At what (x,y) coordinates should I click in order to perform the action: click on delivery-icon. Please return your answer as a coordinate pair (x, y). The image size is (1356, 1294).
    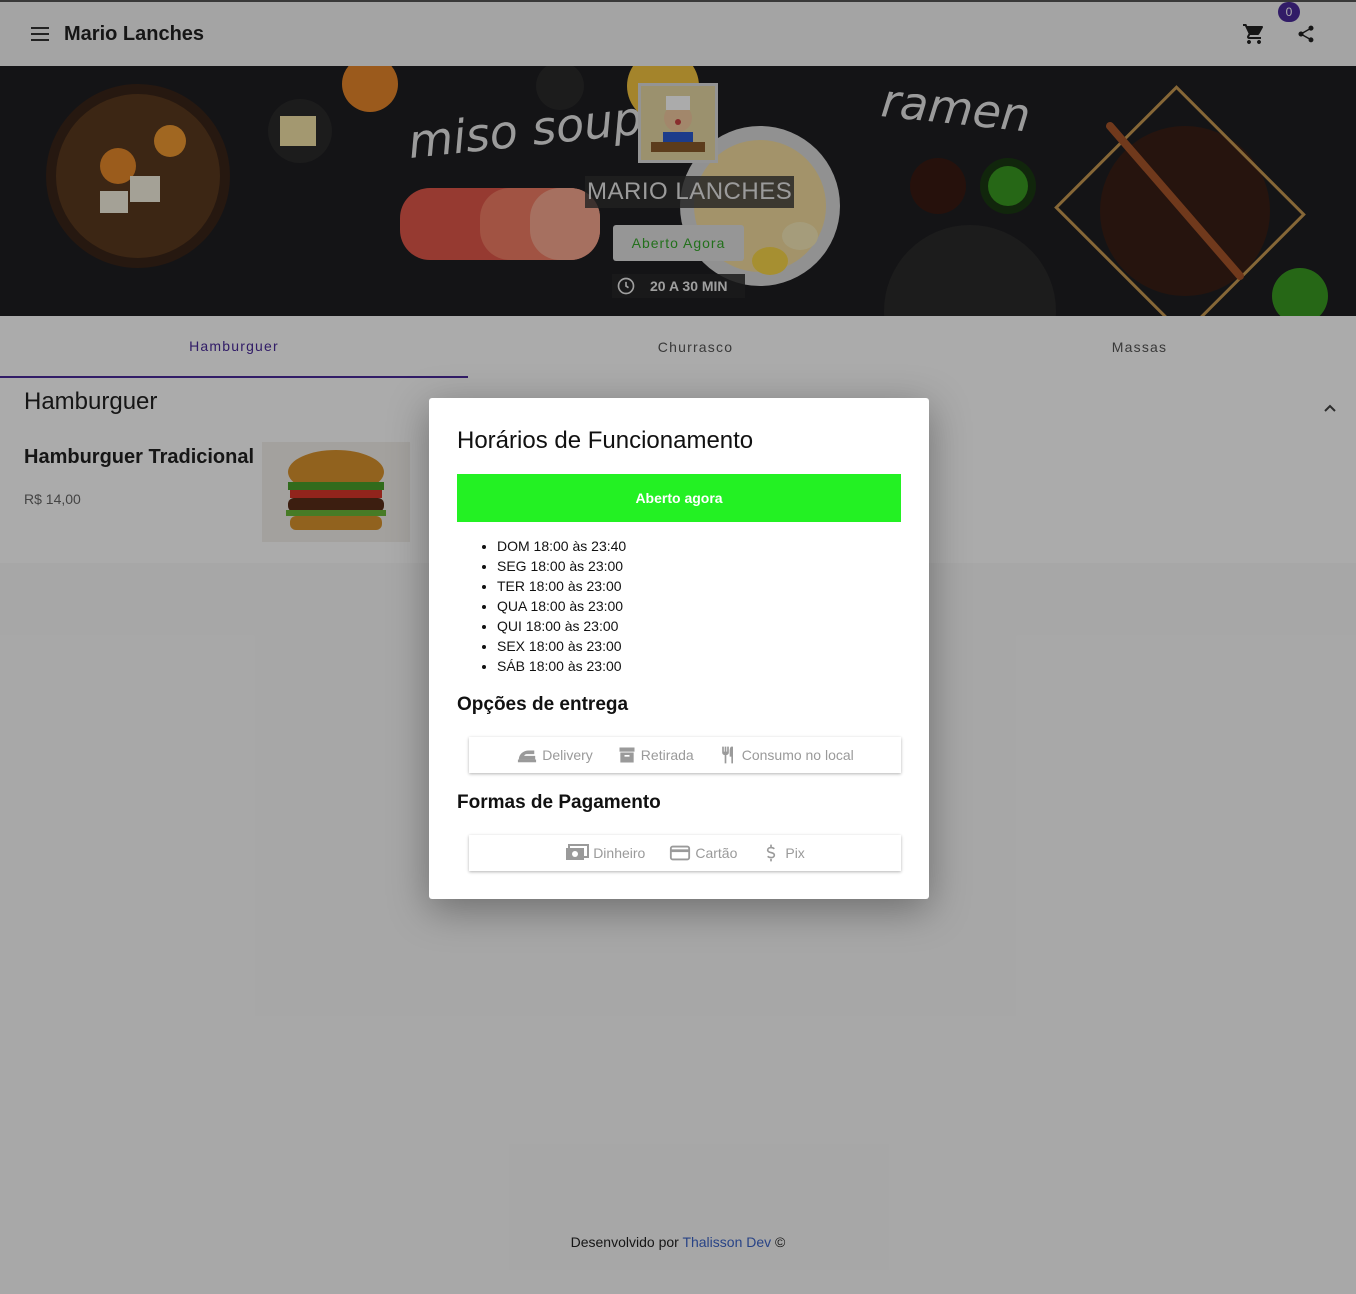
    Looking at the image, I should click on (527, 756).